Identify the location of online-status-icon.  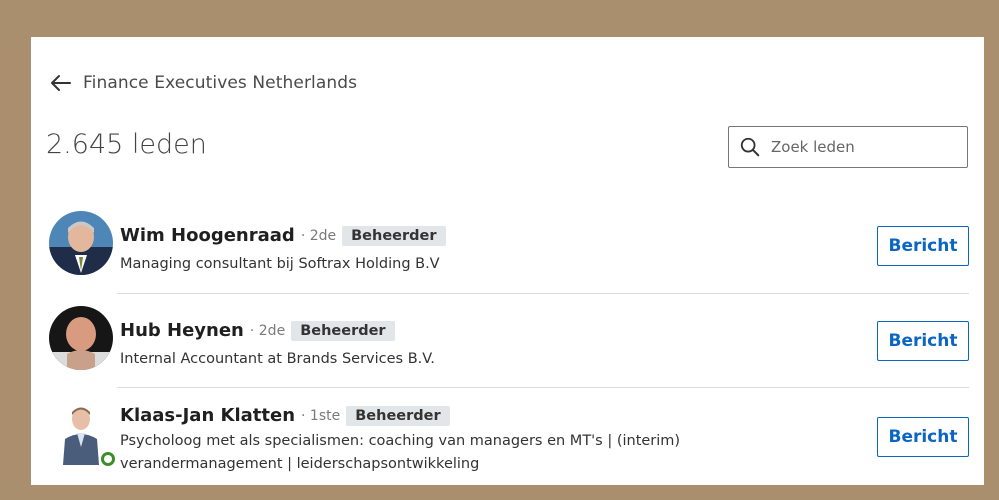
(108, 459).